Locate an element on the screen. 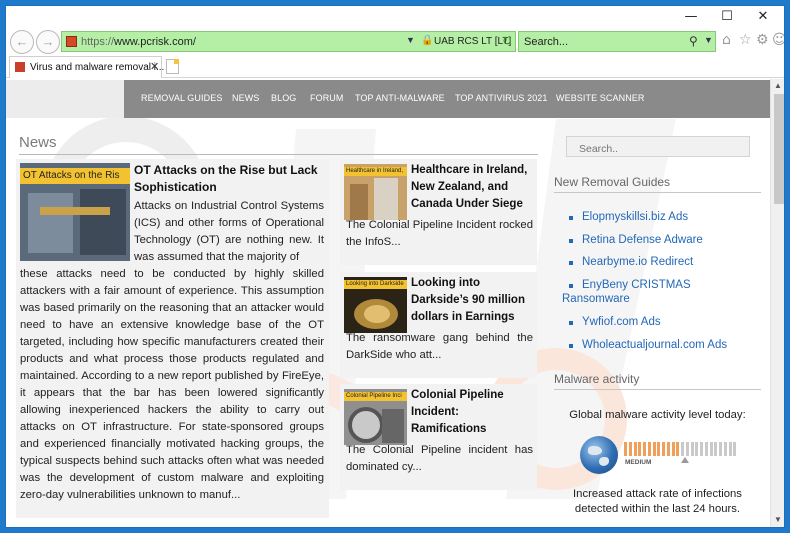  guide-link: Elopmyskillsi.biz Ads is located at coordinates (635, 217).